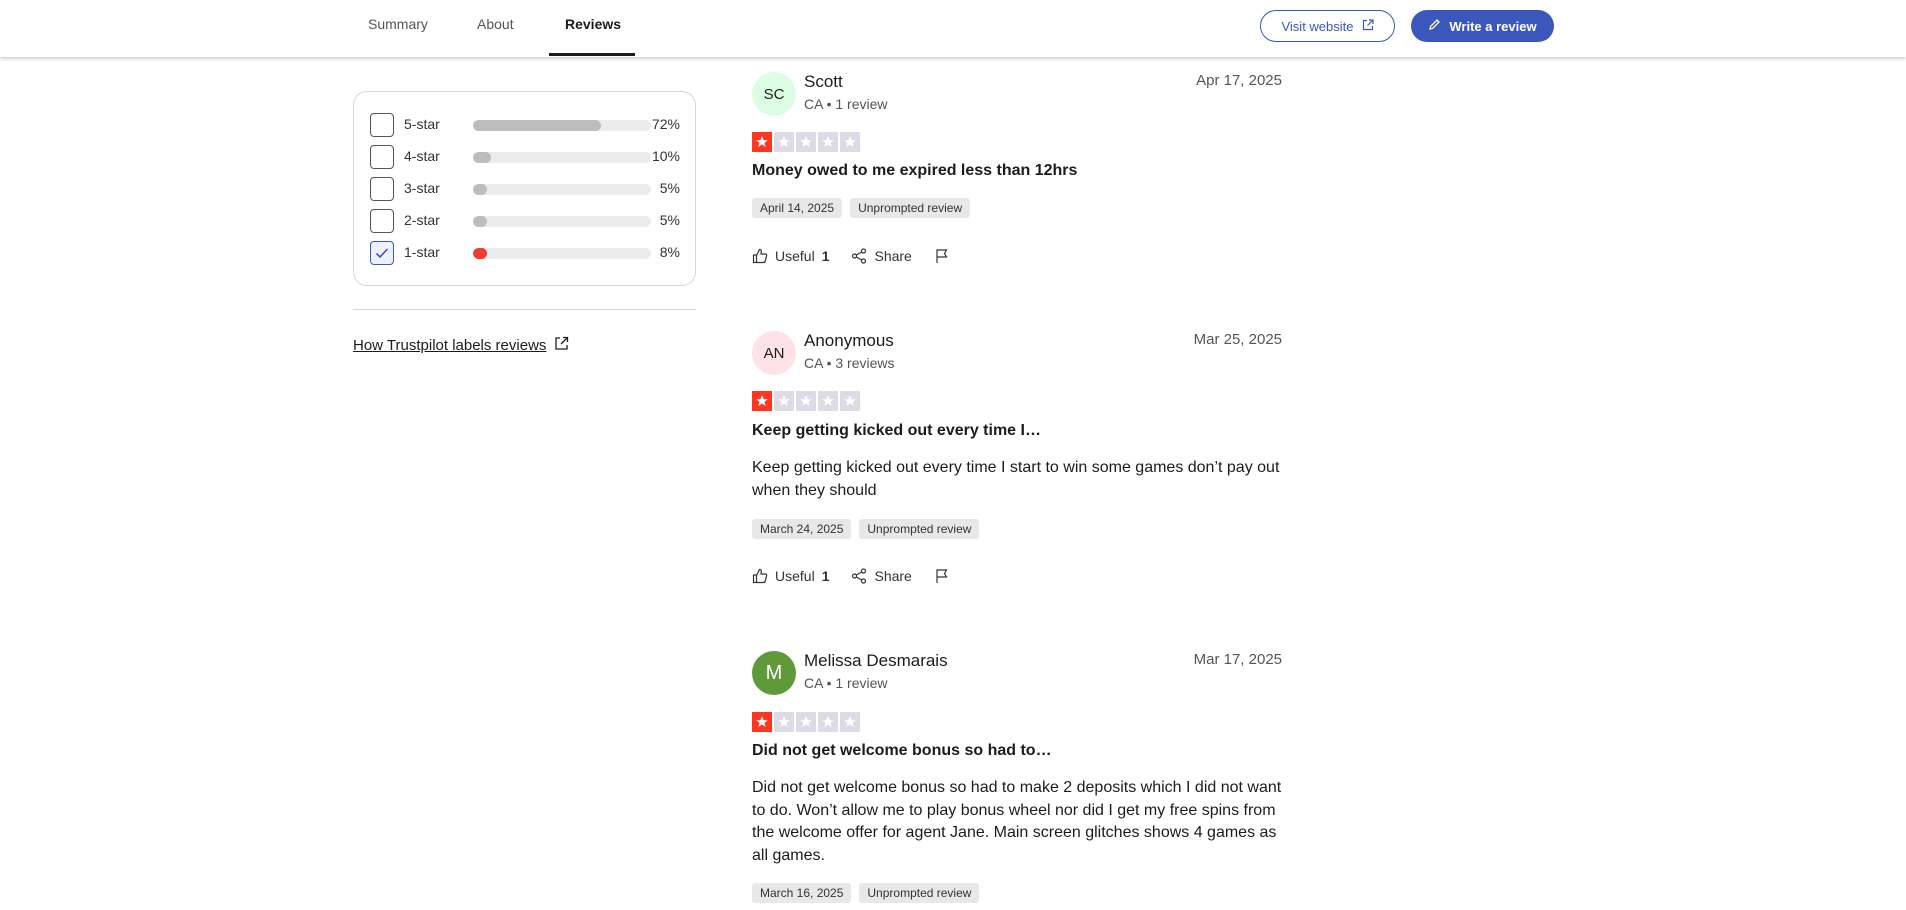 The width and height of the screenshot is (1906, 910). I want to click on filter-checkbox-1-star, so click(382, 253).